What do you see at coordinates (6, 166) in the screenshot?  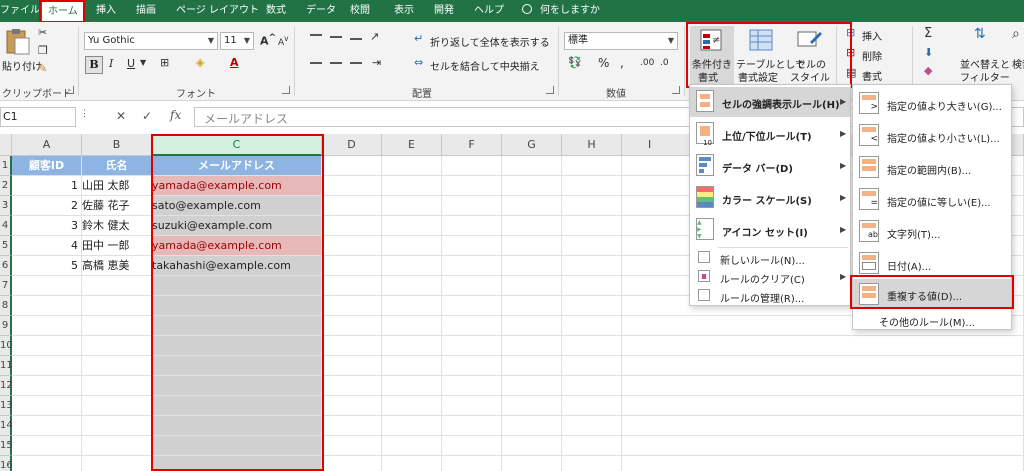 I see `row-header: 1` at bounding box center [6, 166].